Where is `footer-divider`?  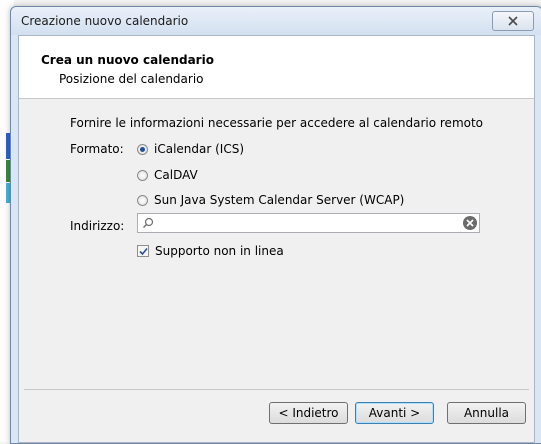 footer-divider is located at coordinates (276, 389).